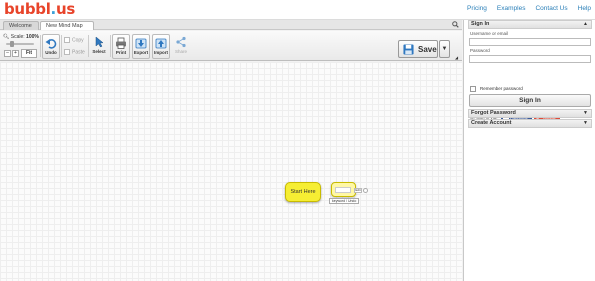 The image size is (595, 281). I want to click on select-button: Select, so click(99, 46).